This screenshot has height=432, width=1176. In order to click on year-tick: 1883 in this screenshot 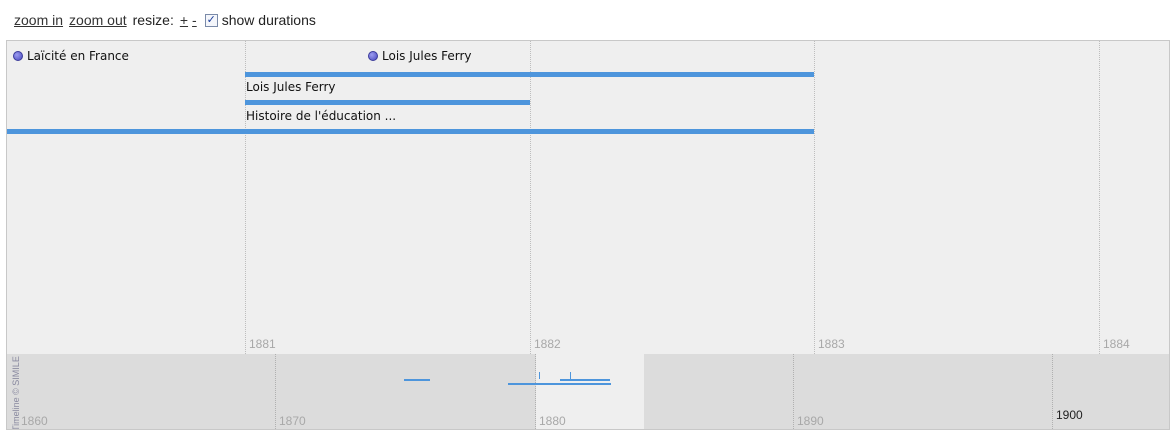, I will do `click(831, 344)`.